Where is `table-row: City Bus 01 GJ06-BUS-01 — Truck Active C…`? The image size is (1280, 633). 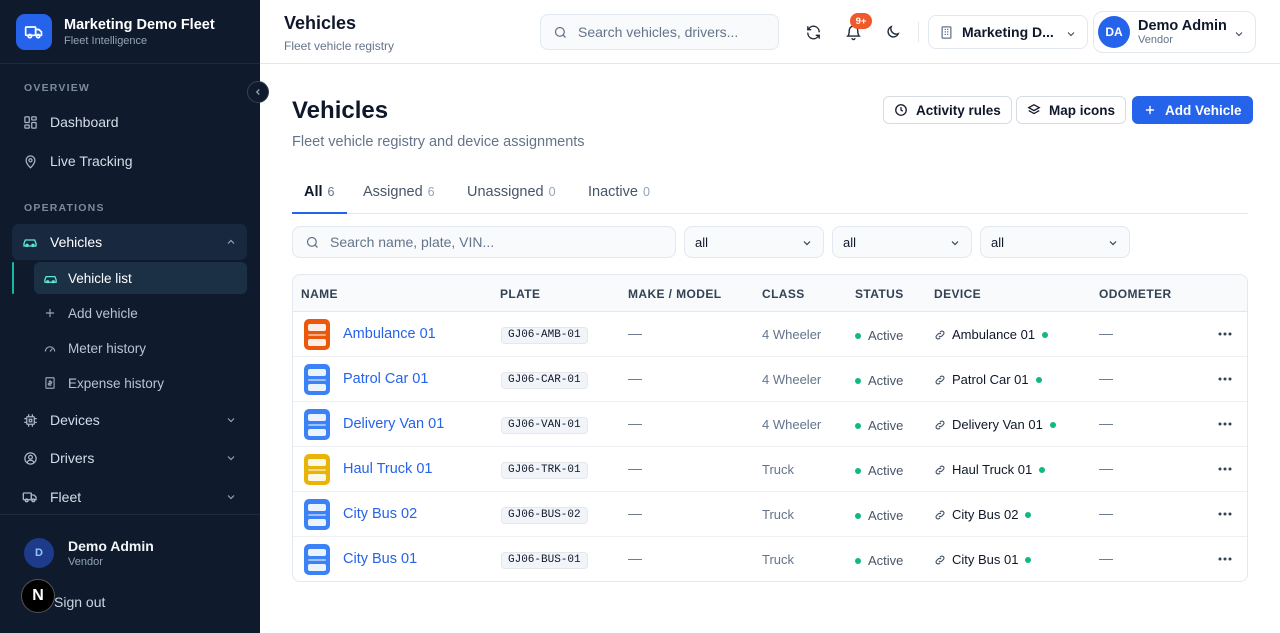
table-row: City Bus 01 GJ06-BUS-01 — Truck Active C… is located at coordinates (770, 559).